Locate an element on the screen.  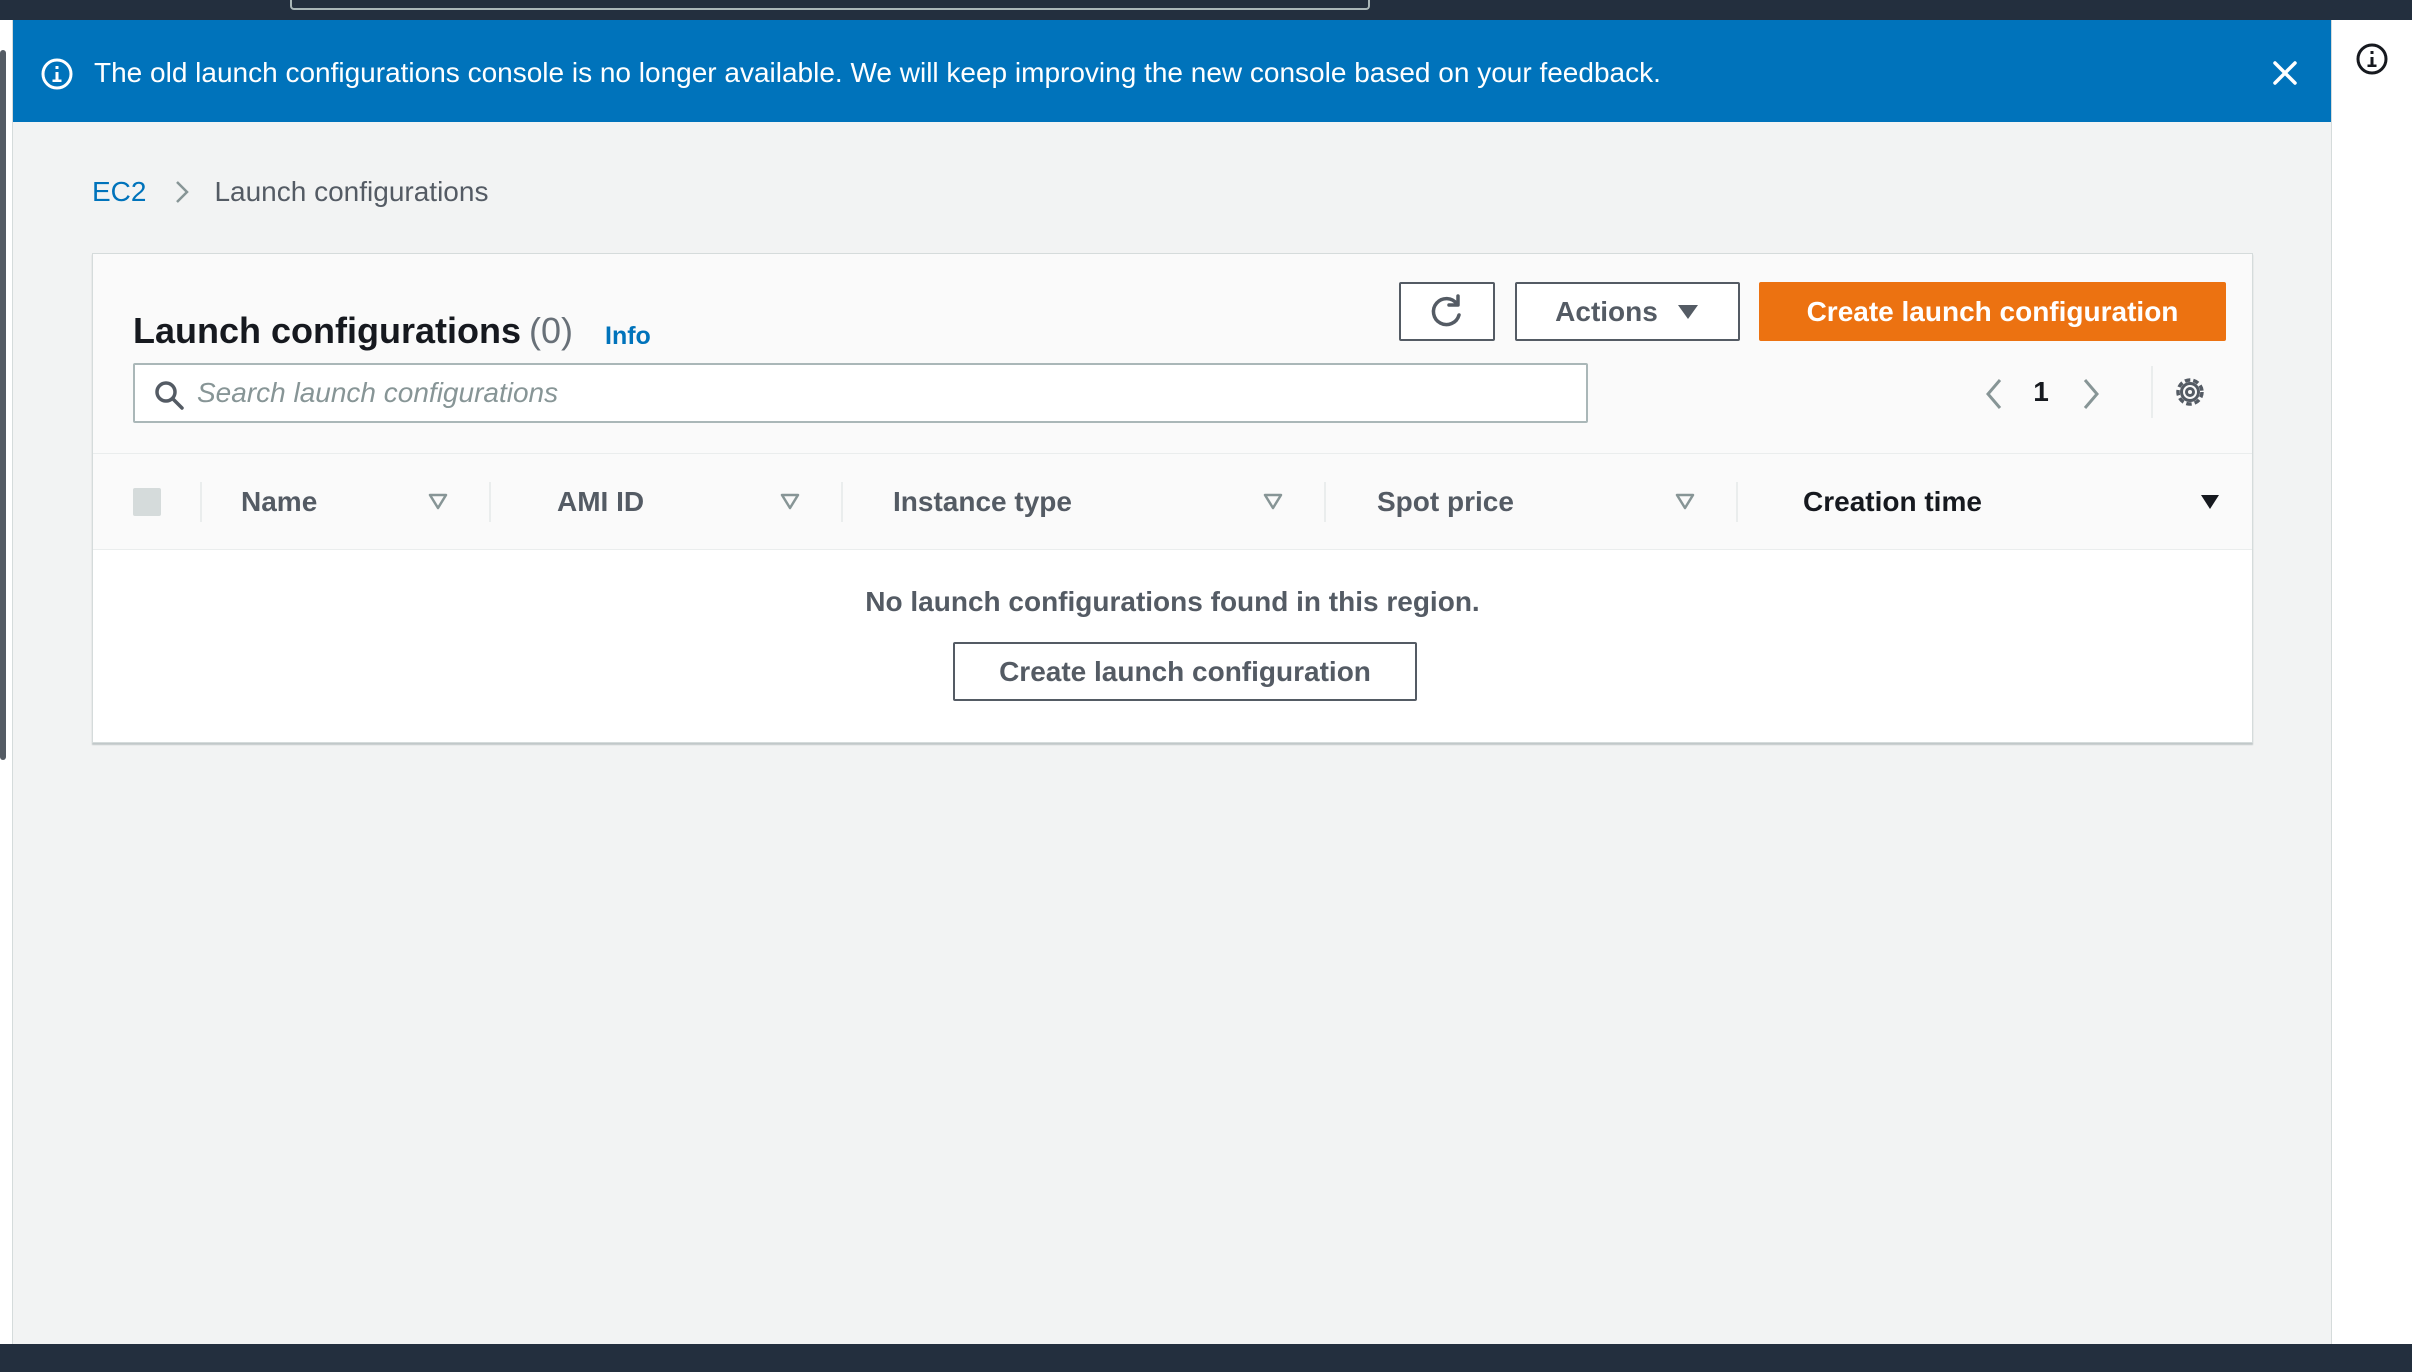
column-header-ami-id: AMI ID is located at coordinates (679, 502).